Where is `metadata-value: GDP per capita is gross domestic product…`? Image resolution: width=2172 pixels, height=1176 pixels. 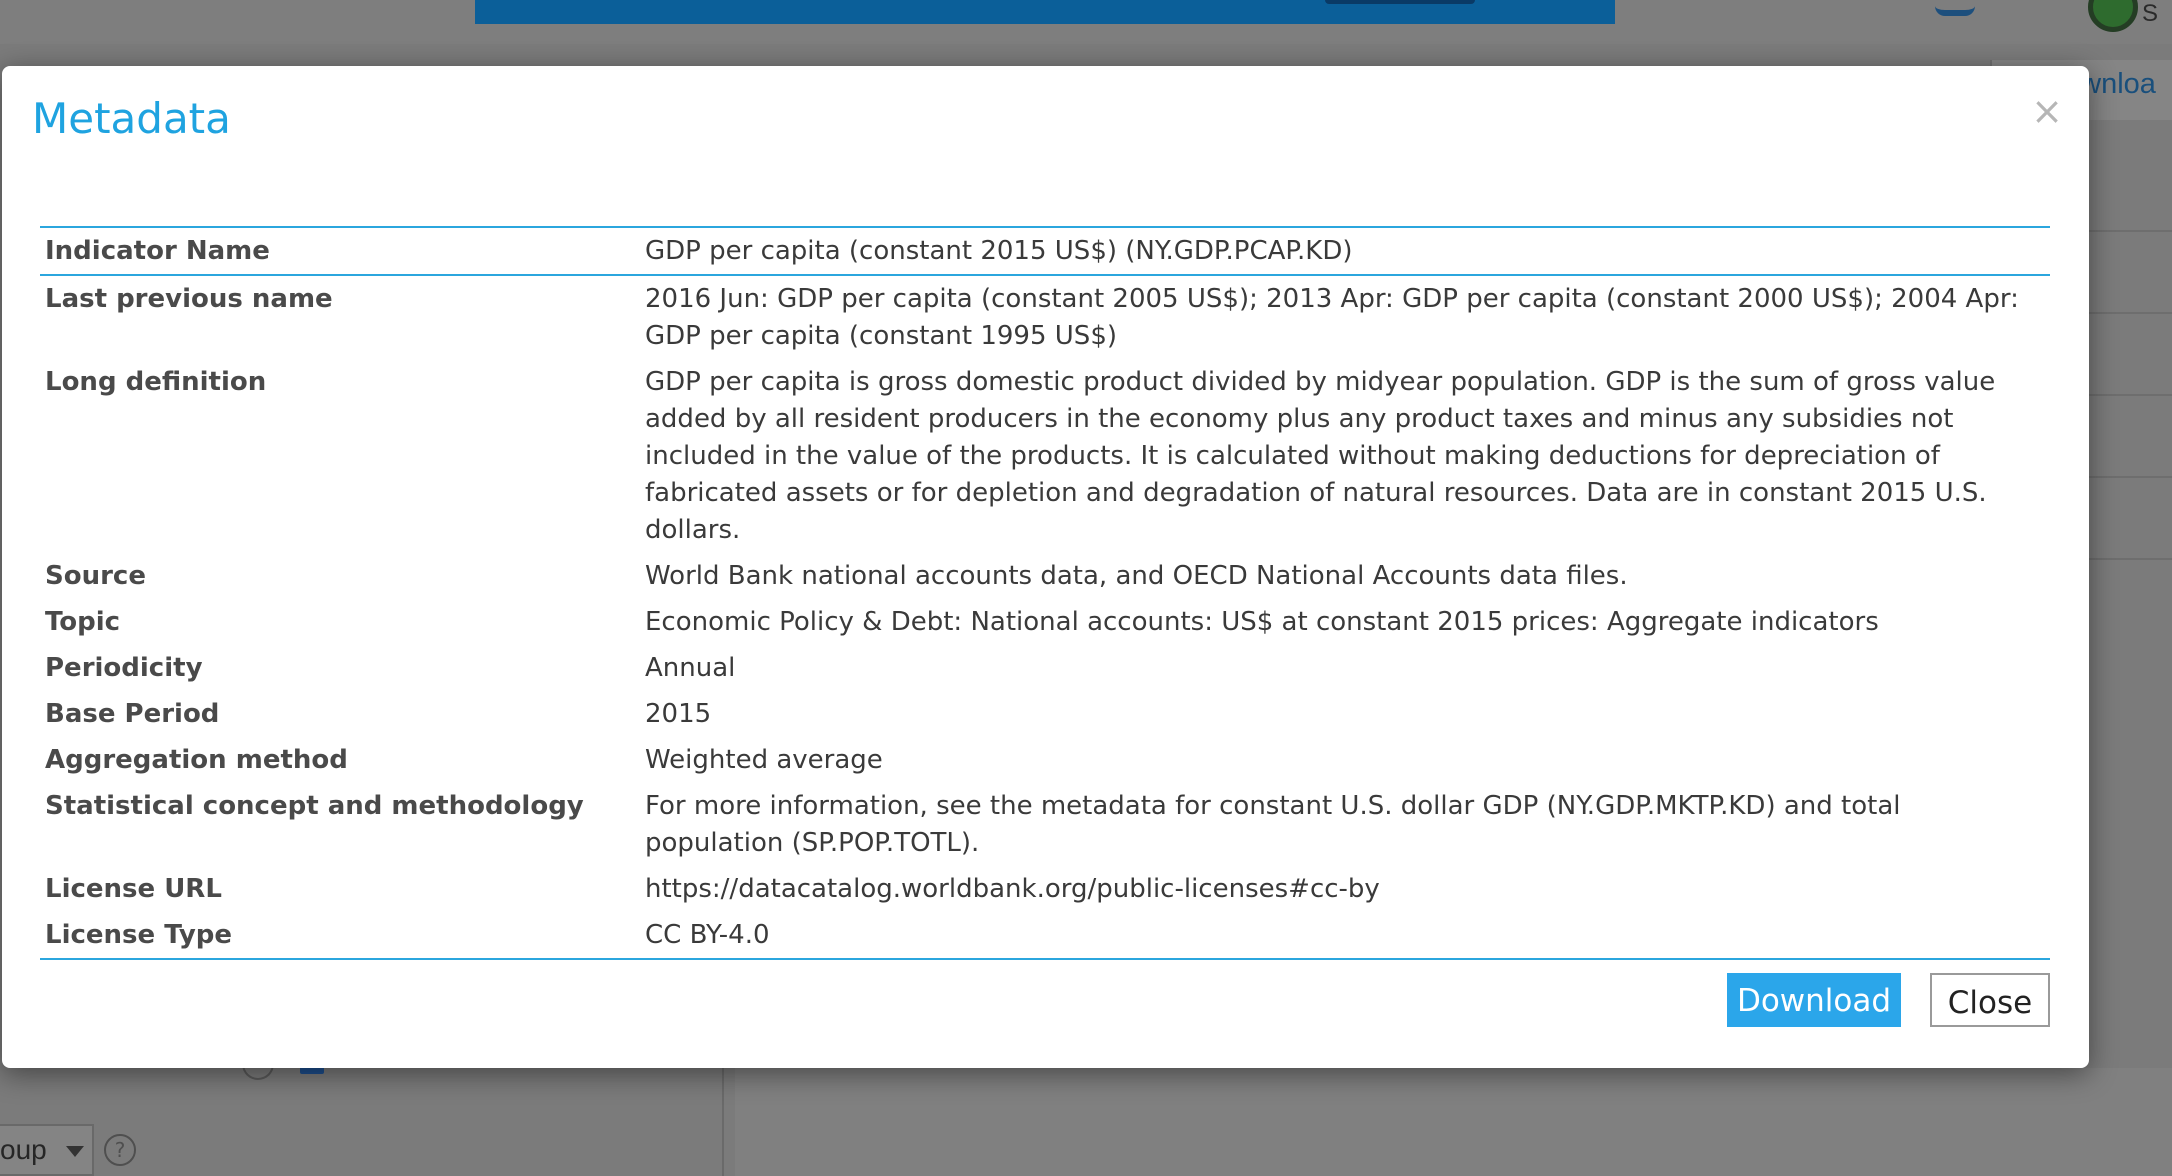
metadata-value: GDP per capita is gross domestic product… is located at coordinates (1320, 456).